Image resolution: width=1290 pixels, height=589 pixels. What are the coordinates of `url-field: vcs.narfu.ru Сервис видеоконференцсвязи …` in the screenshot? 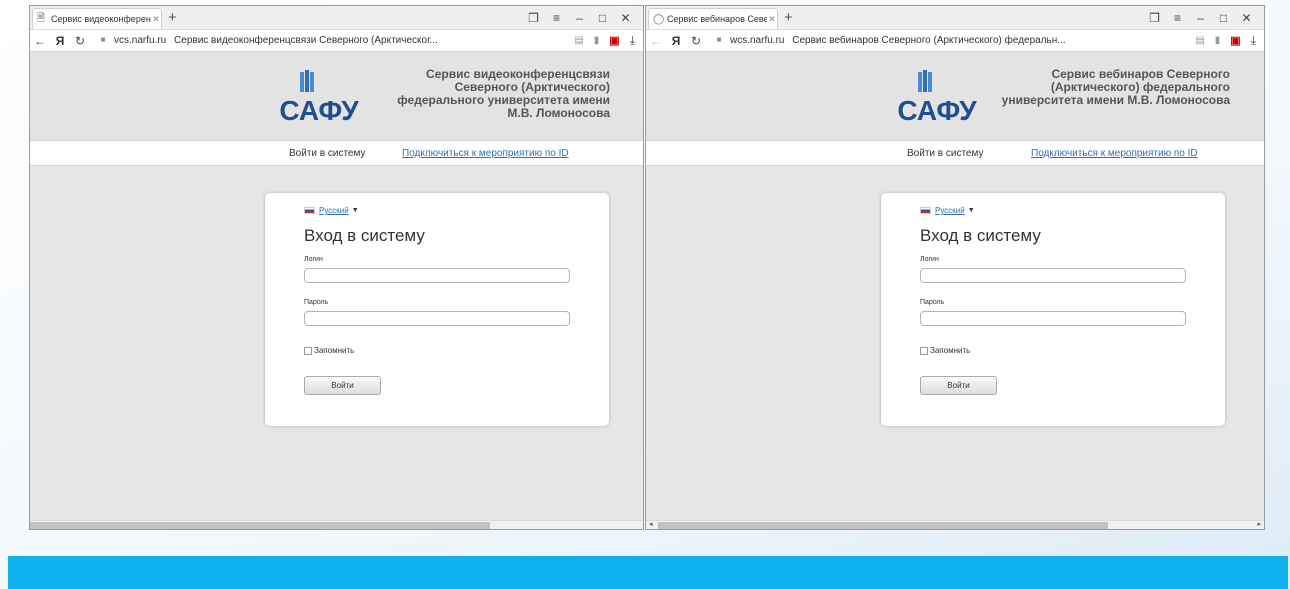 It's located at (344, 40).